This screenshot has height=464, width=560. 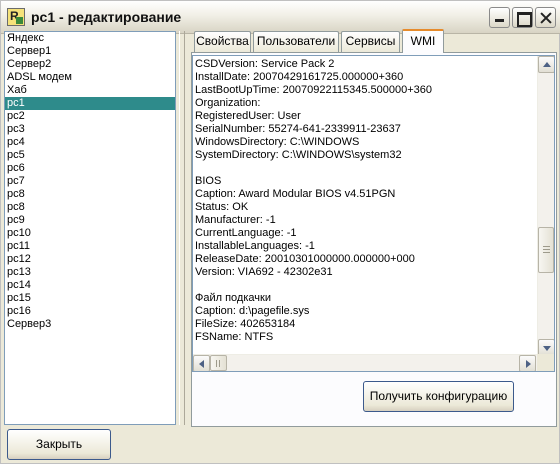 What do you see at coordinates (90, 311) in the screenshot?
I see `host-list-item: pc16` at bounding box center [90, 311].